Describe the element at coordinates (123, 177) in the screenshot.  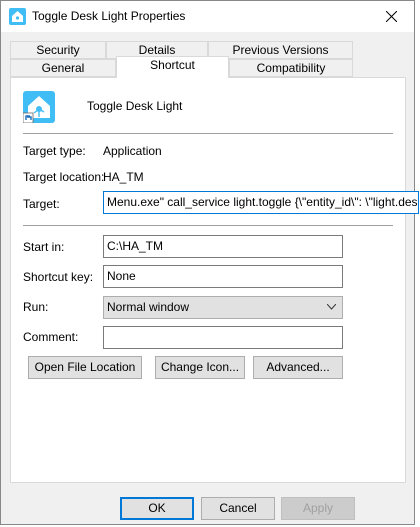
I see `target-location-value: HA_TM` at that location.